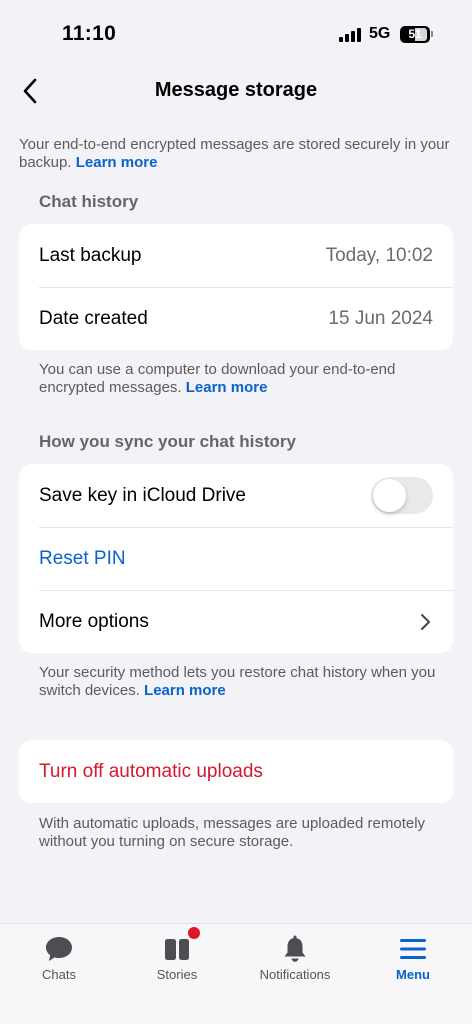 The height and width of the screenshot is (1024, 472). I want to click on tab-menu: Menu, so click(413, 959).